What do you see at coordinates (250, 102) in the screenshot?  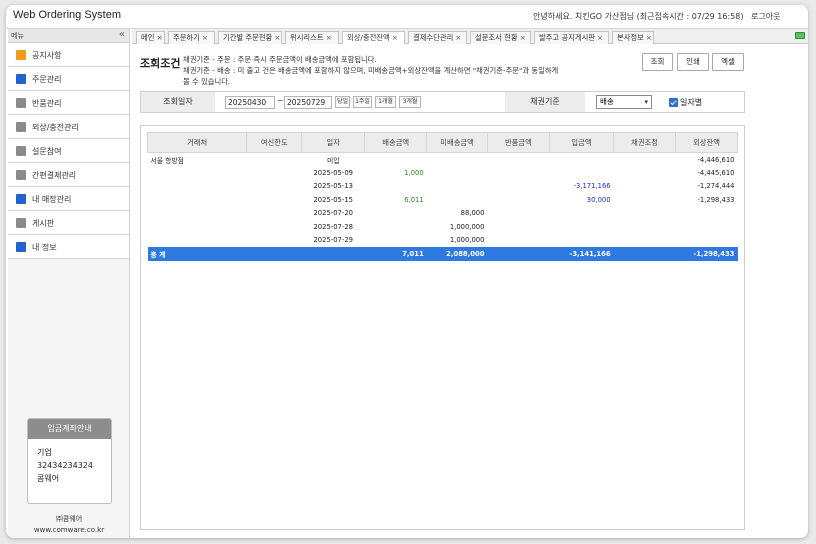 I see `date-from-input: 20250430` at bounding box center [250, 102].